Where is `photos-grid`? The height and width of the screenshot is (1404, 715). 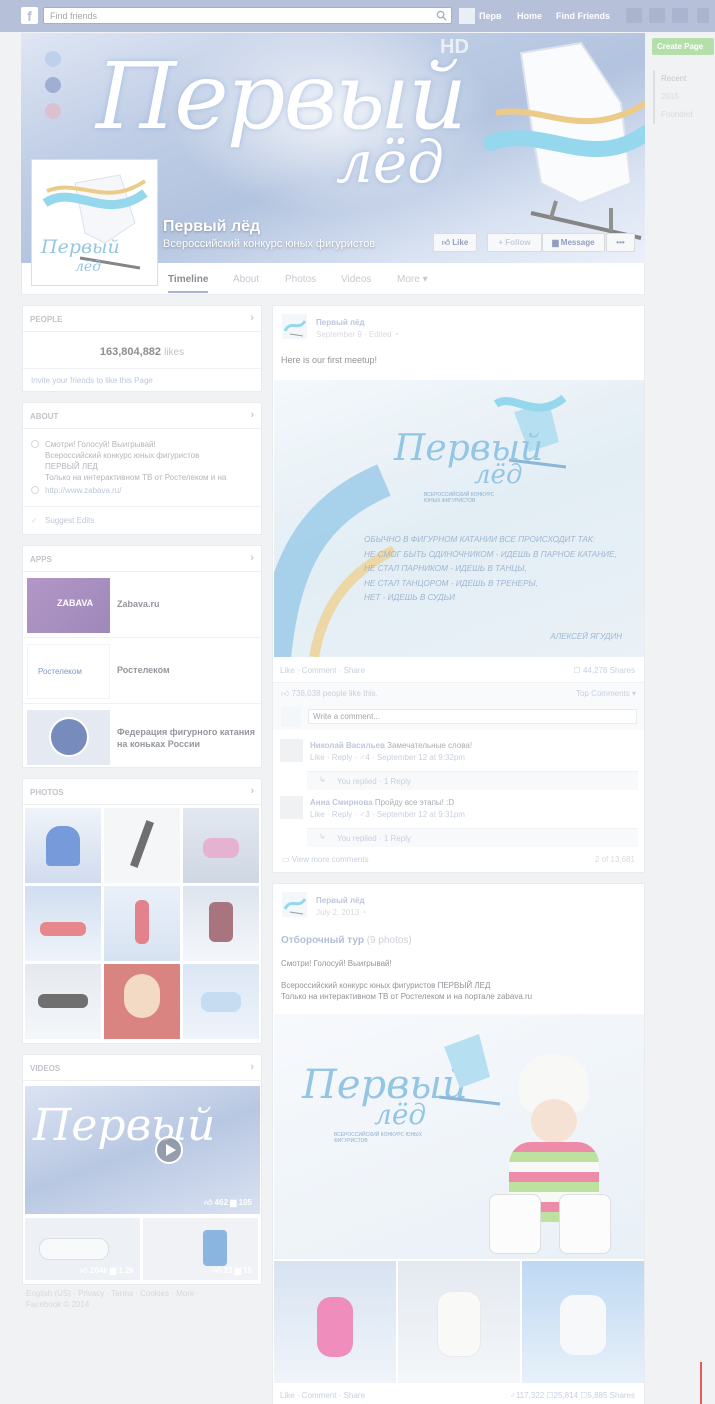 photos-grid is located at coordinates (142, 923).